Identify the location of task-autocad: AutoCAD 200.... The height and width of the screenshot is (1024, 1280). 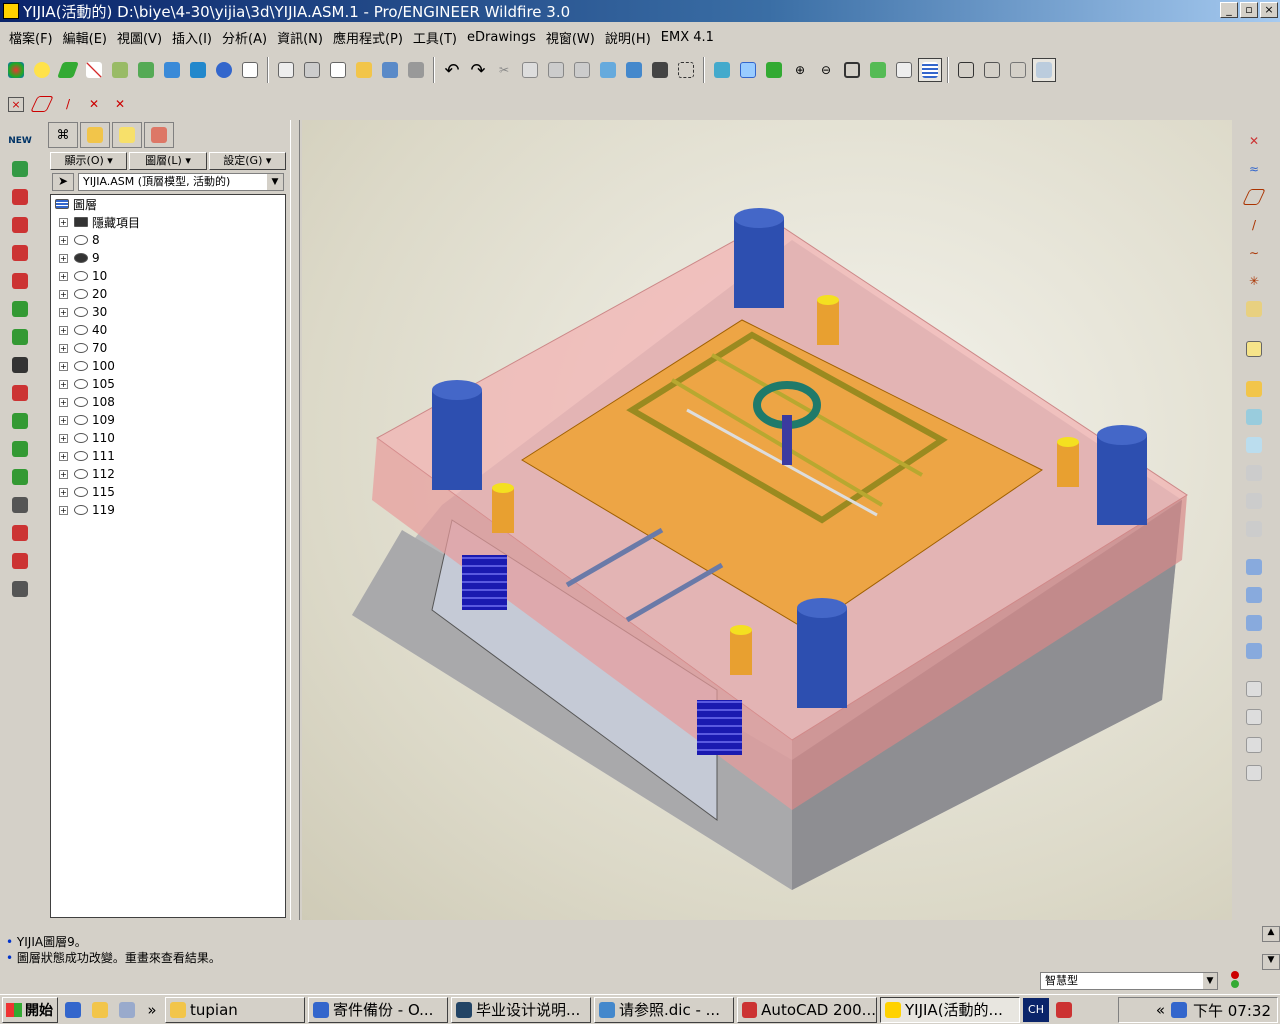
(807, 1009).